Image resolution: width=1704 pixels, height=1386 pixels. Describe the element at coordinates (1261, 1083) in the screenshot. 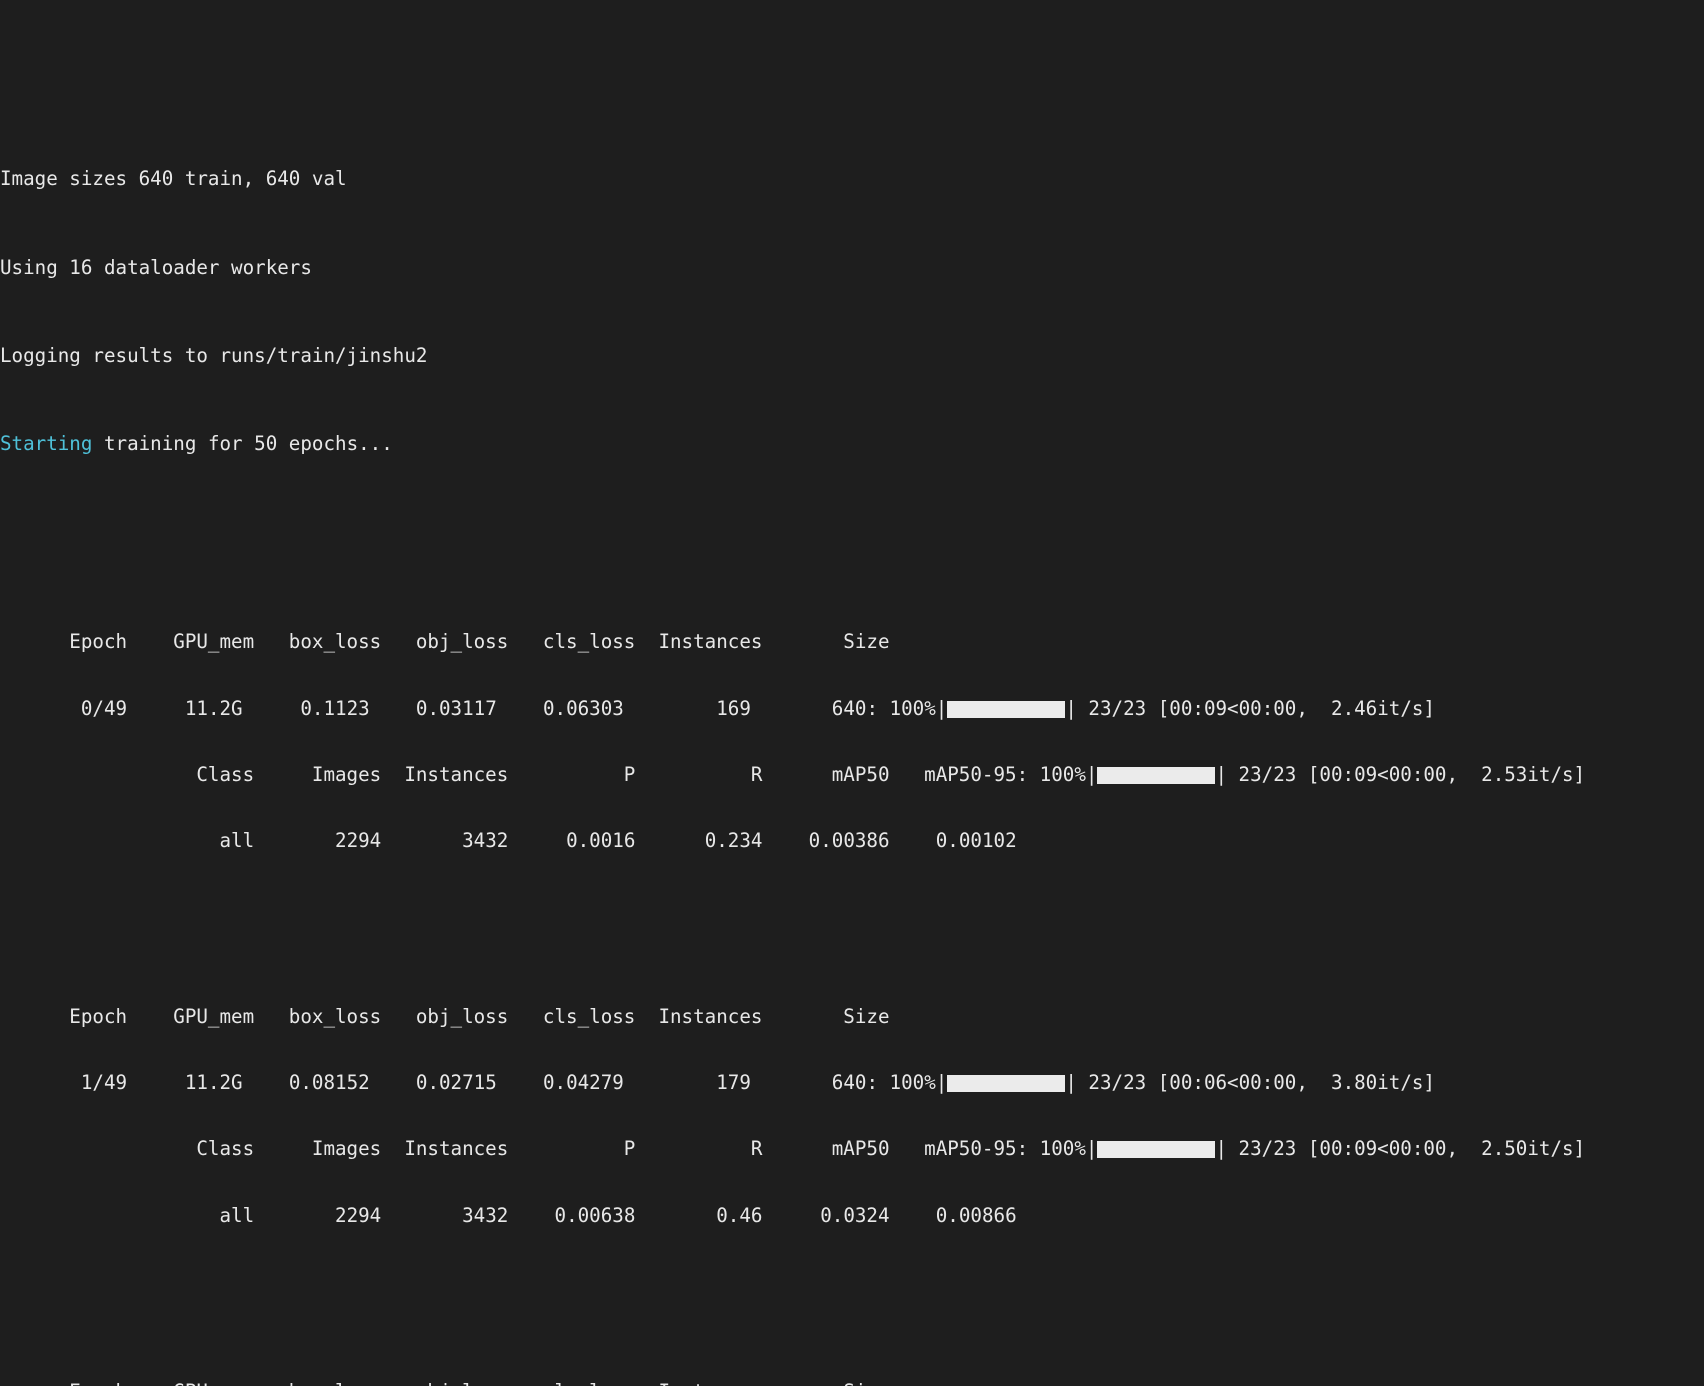

I see `train-progress-counter: 23/23 [00:06<00:00, 3.80it/s]` at that location.